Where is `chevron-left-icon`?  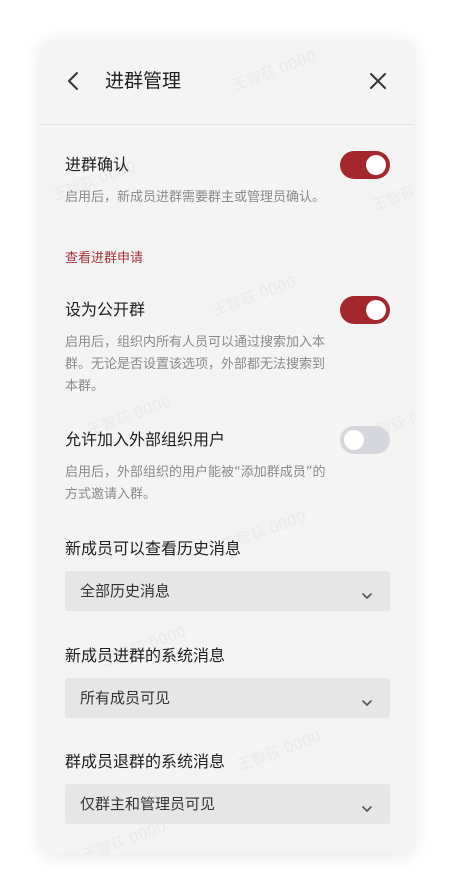 chevron-left-icon is located at coordinates (74, 81).